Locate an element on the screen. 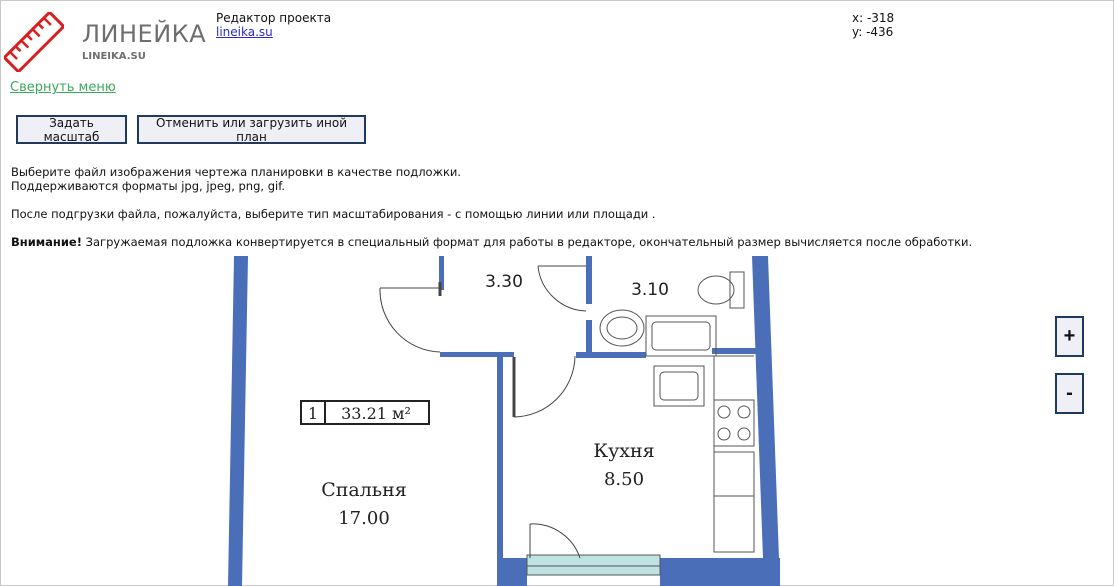 Image resolution: width=1114 pixels, height=586 pixels. coord-y-readout: y: -436 is located at coordinates (873, 32).